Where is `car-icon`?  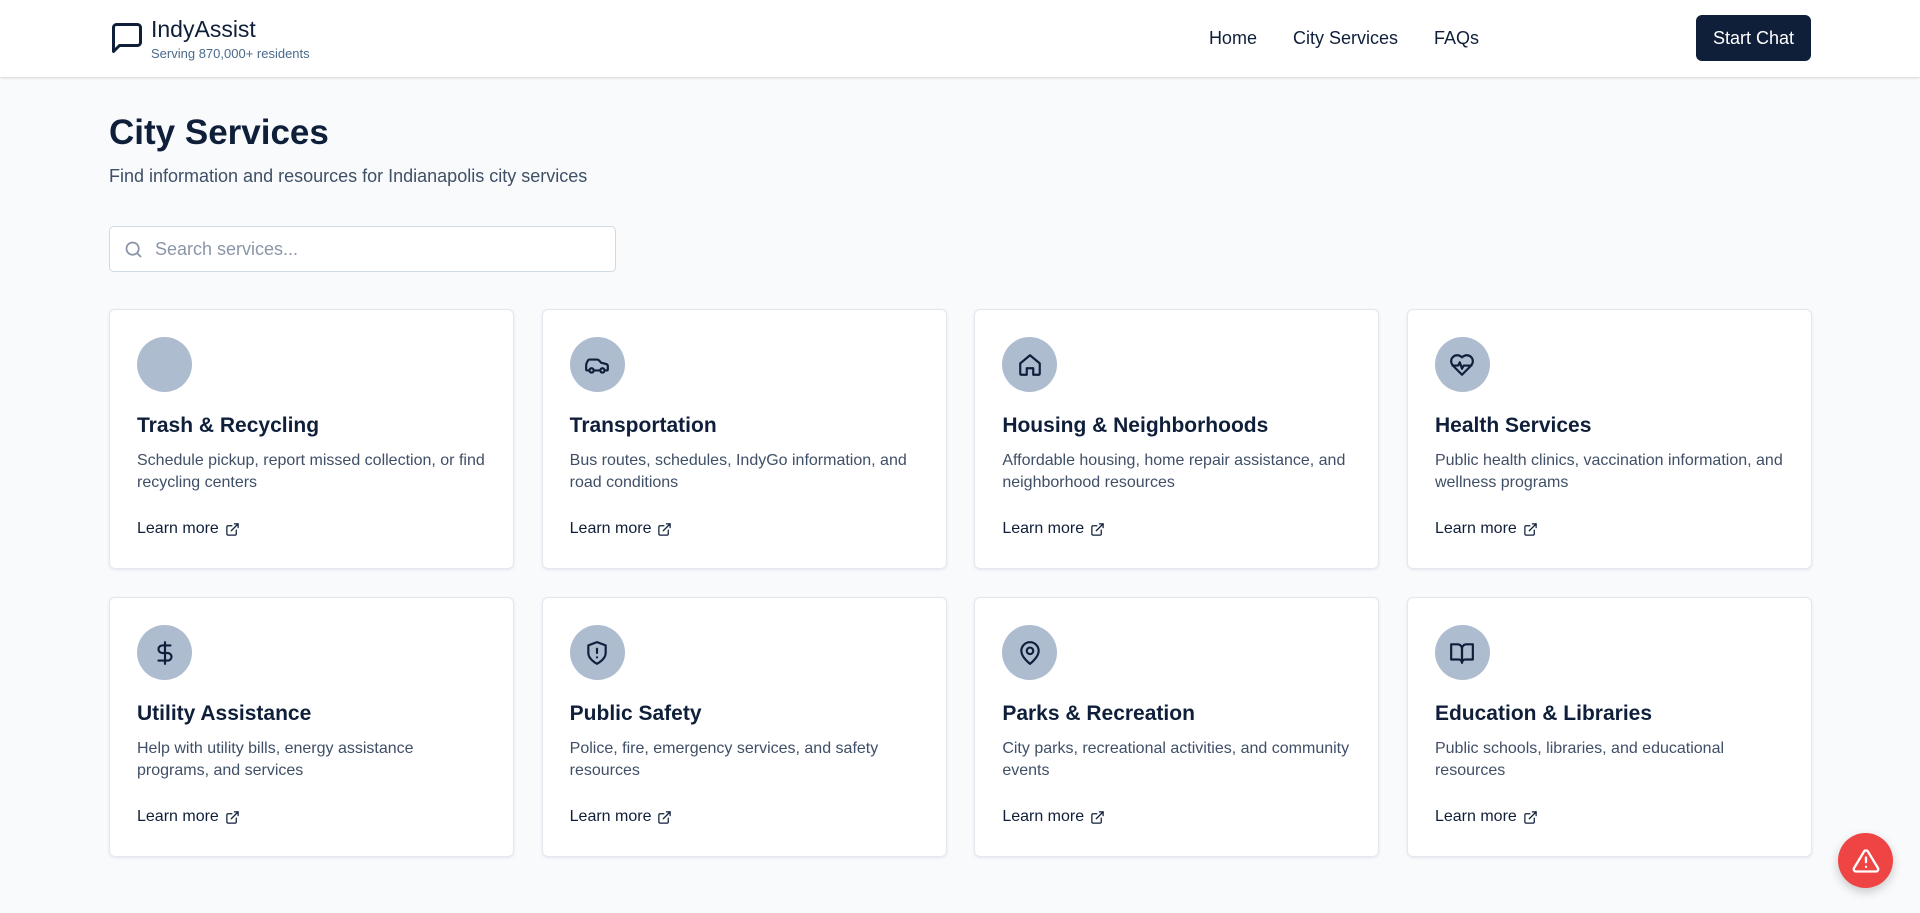 car-icon is located at coordinates (597, 365).